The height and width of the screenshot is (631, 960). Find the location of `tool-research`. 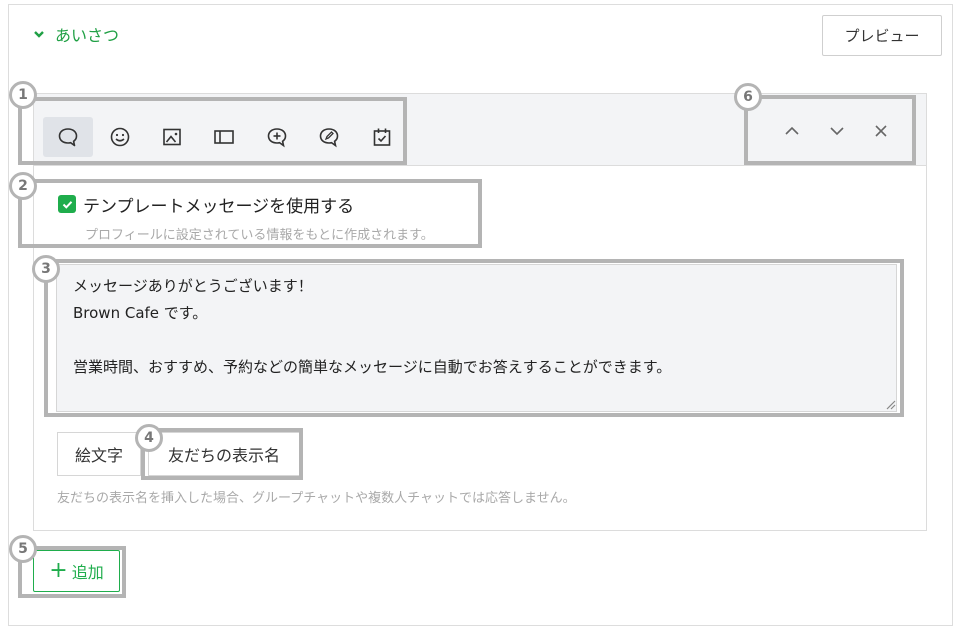

tool-research is located at coordinates (329, 137).